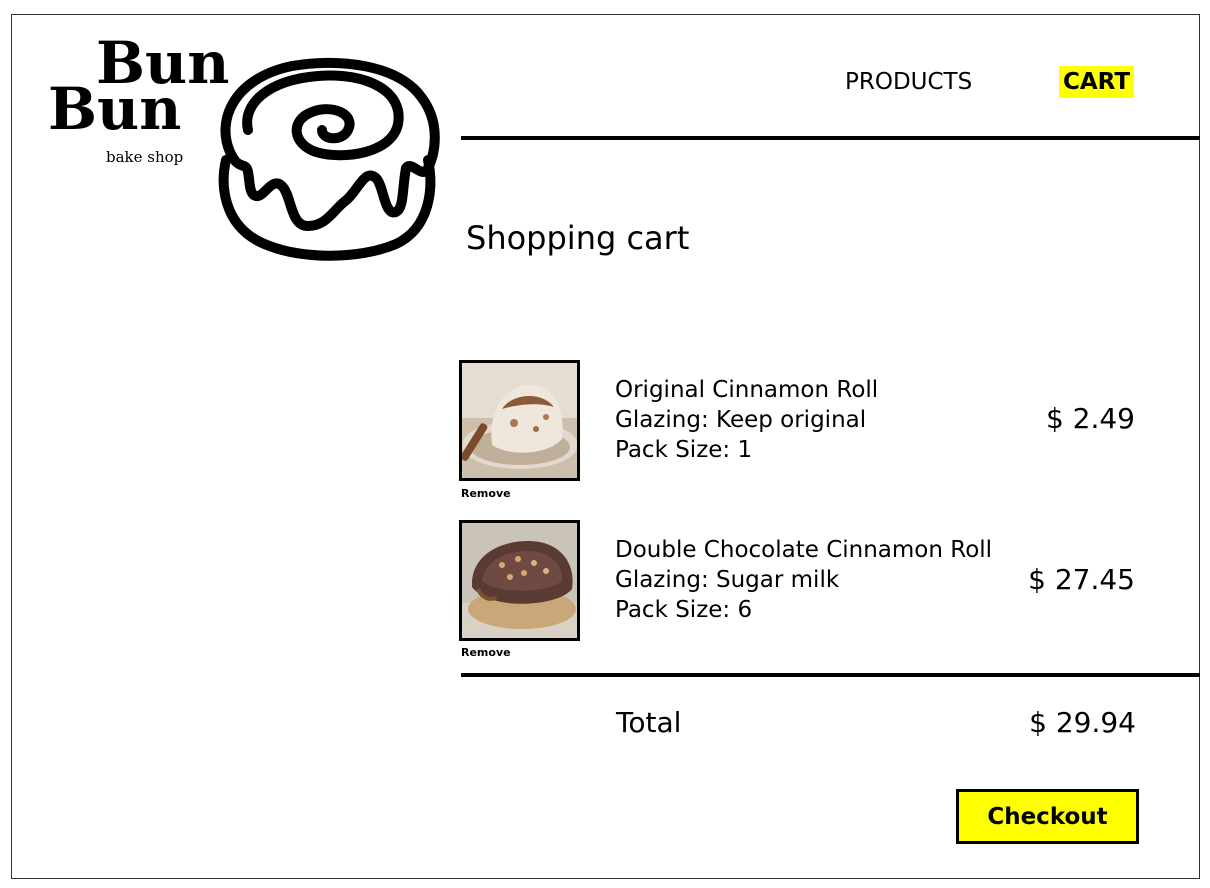 Image resolution: width=1210 pixels, height=888 pixels. I want to click on item-pack-size: Pack Size: 1, so click(684, 450).